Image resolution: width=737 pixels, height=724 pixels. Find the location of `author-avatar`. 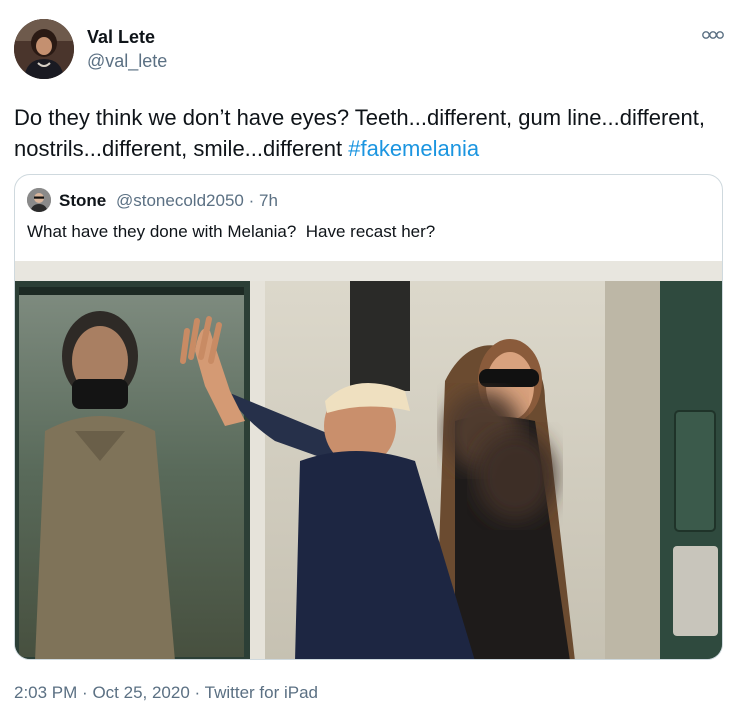

author-avatar is located at coordinates (44, 49).